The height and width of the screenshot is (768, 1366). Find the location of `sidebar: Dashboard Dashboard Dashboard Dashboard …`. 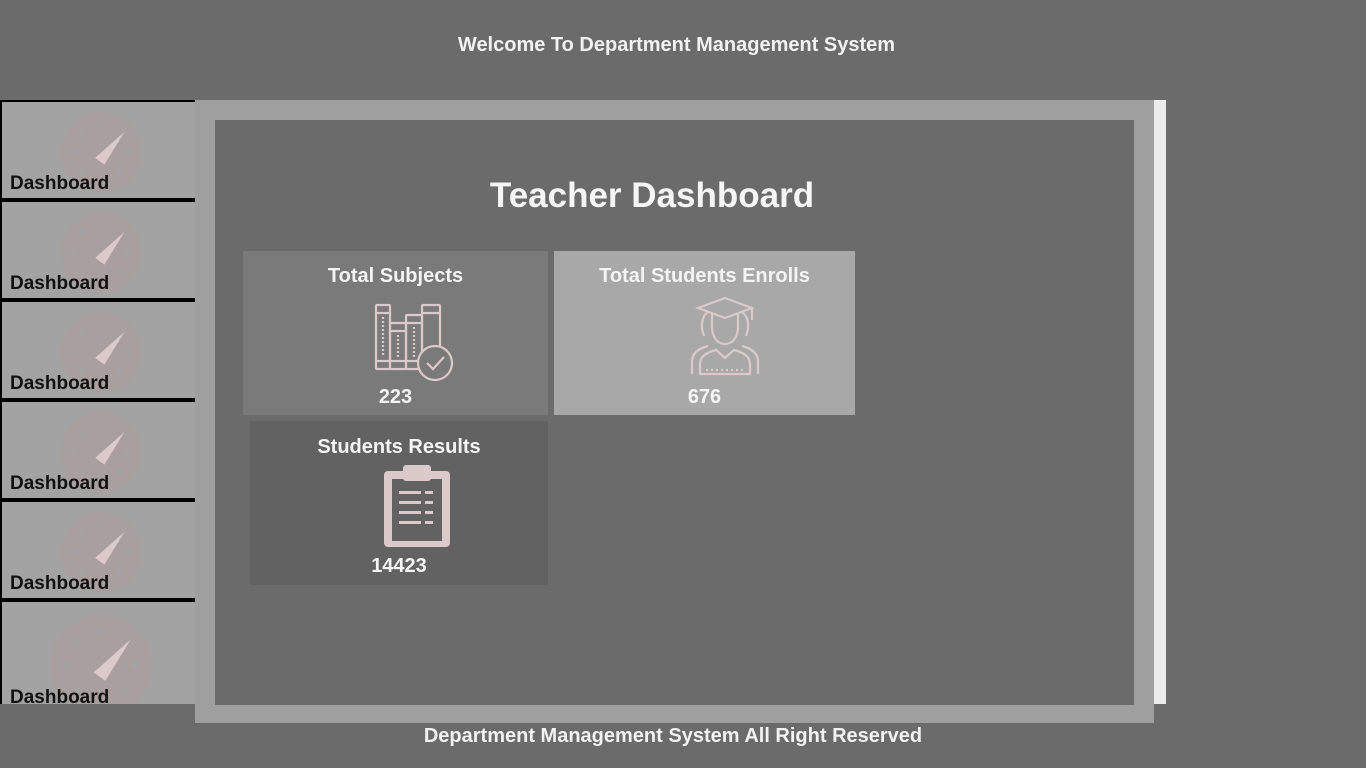

sidebar: Dashboard Dashboard Dashboard Dashboard … is located at coordinates (100, 402).